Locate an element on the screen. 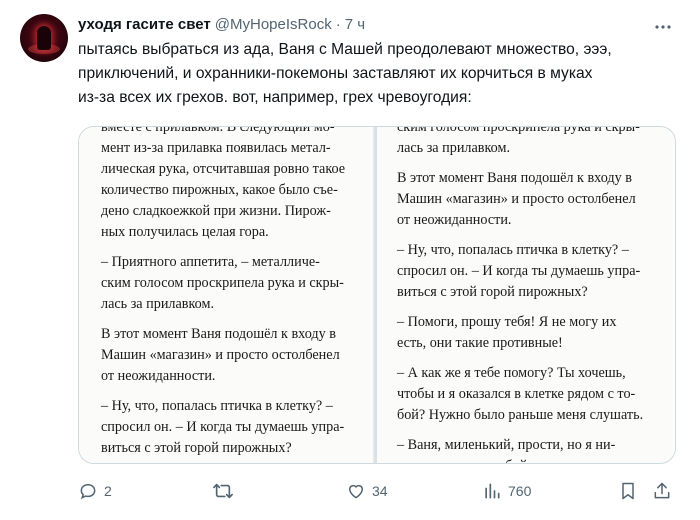  bookmark-button is located at coordinates (628, 491).